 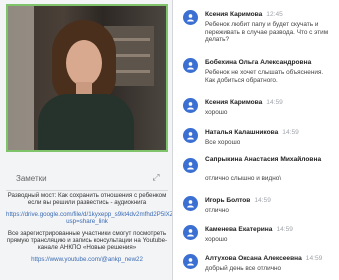 What do you see at coordinates (87, 179) in the screenshot?
I see `notes-header: Заметки ⤢` at bounding box center [87, 179].